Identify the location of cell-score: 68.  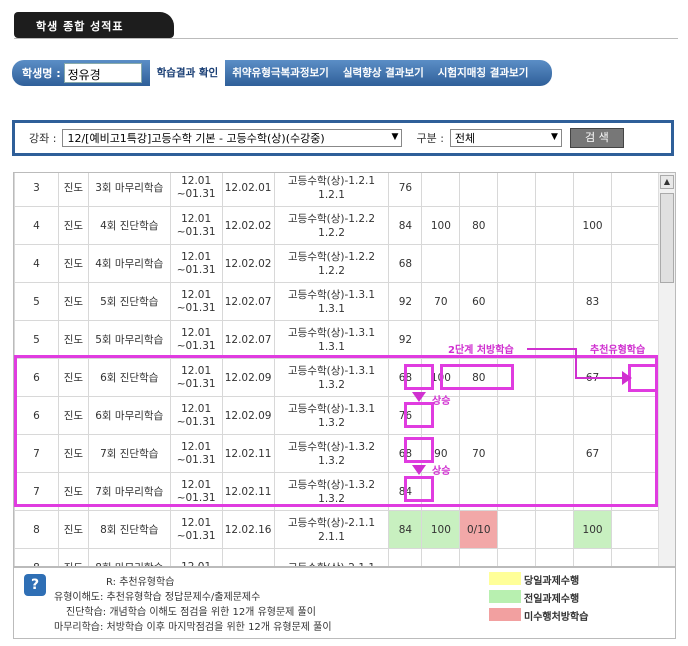
(405, 377).